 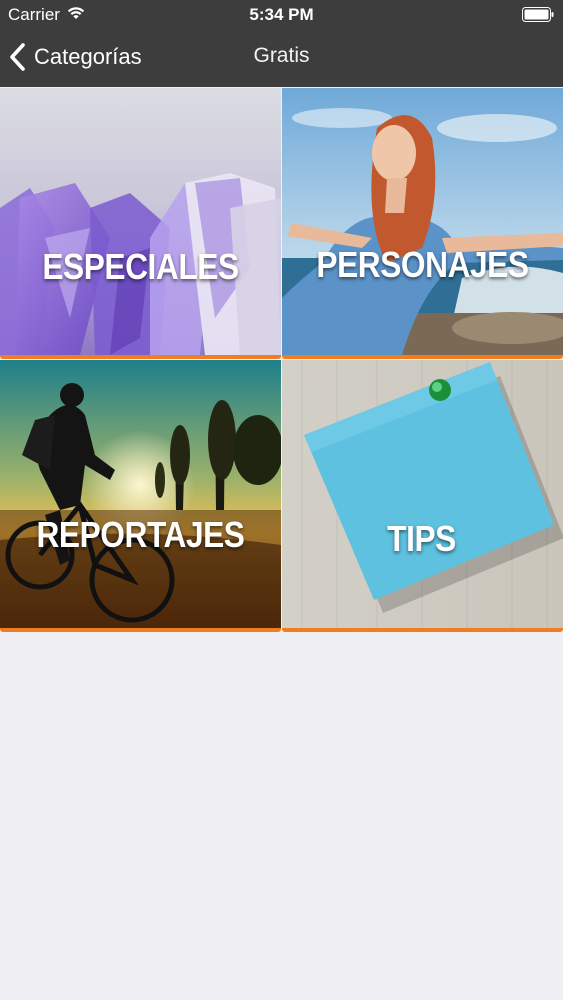 I want to click on navigation-bar: Categorías Gratis, so click(x=281, y=58).